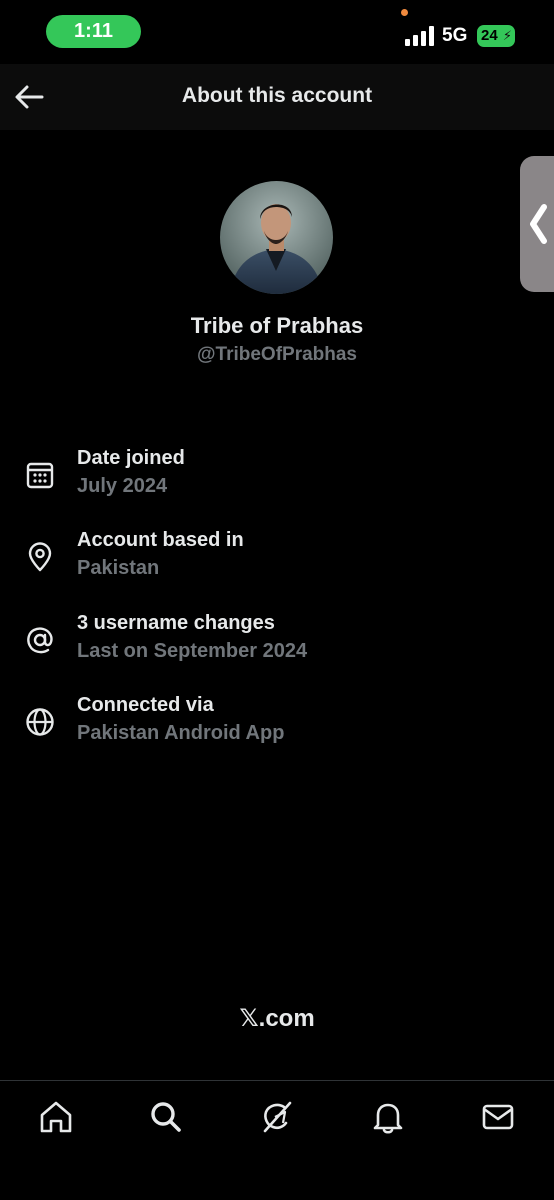 The width and height of the screenshot is (554, 1200). Describe the element at coordinates (455, 35) in the screenshot. I see `network-type: 5G` at that location.